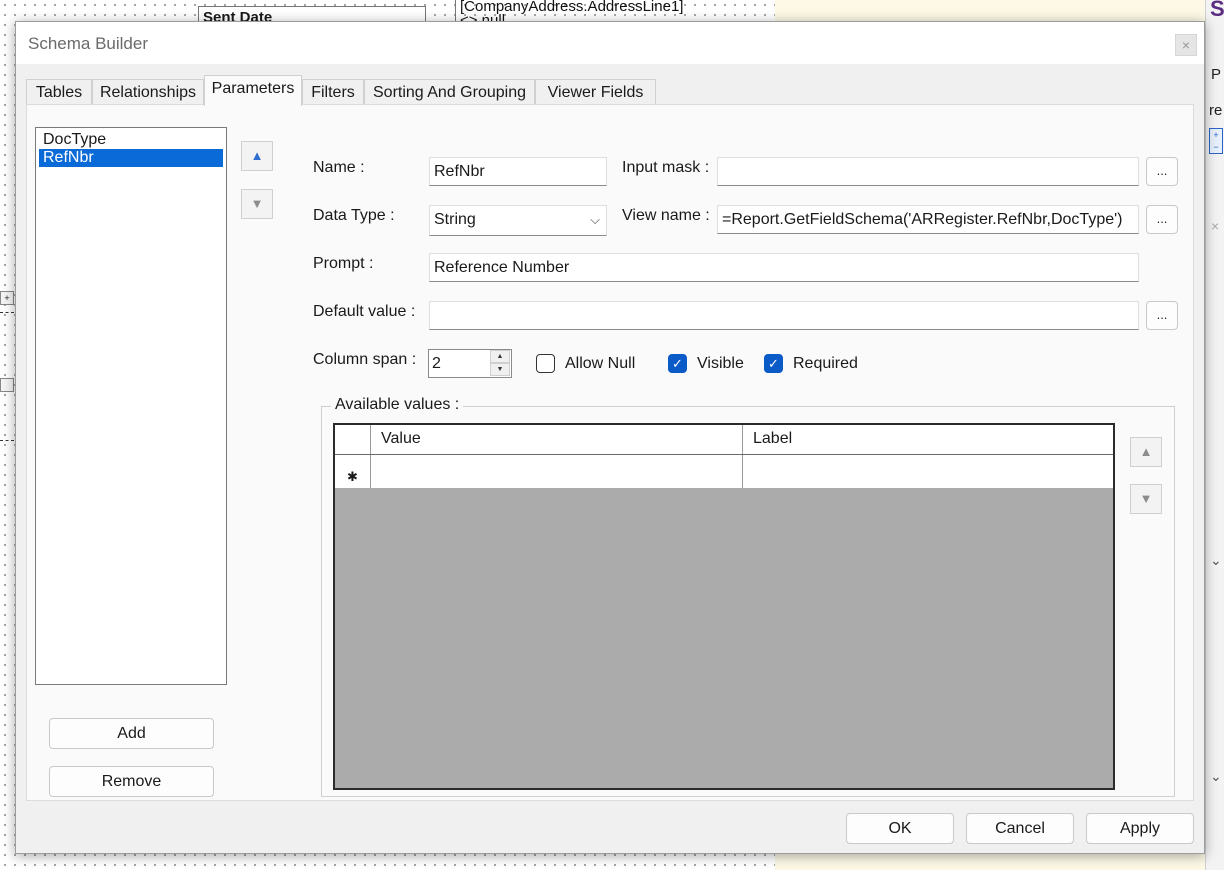  I want to click on sidebar-label: re, so click(1216, 110).